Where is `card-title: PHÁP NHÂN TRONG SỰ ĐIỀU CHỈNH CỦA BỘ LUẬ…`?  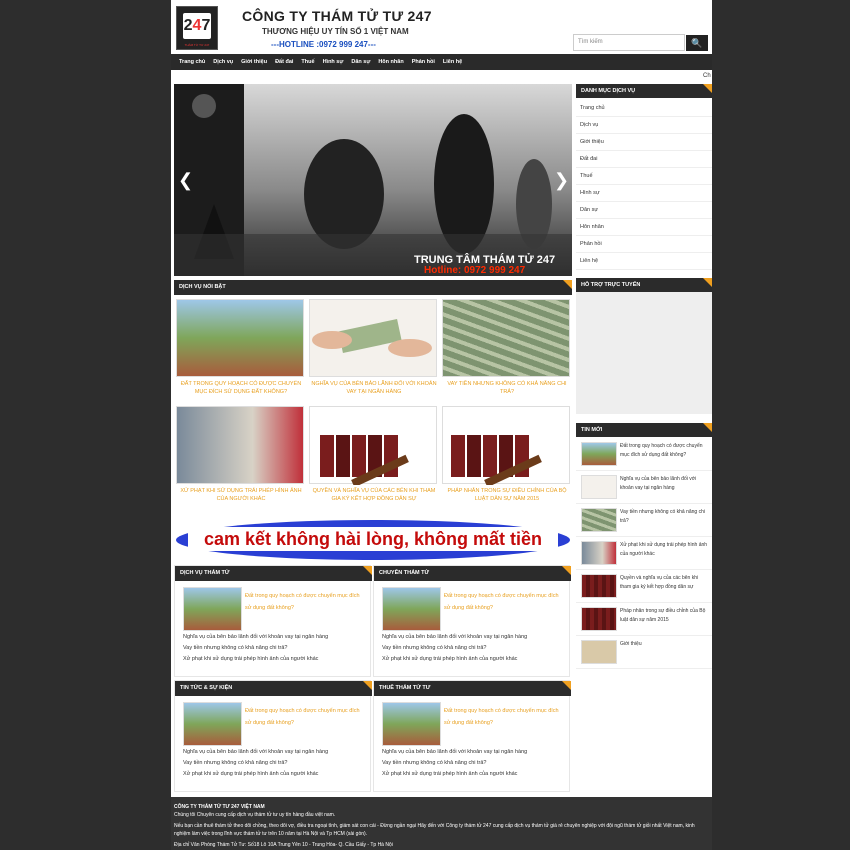 card-title: PHÁP NHÂN TRONG SỰ ĐIỀU CHỈNH CỦA BỘ LUẬ… is located at coordinates (507, 495).